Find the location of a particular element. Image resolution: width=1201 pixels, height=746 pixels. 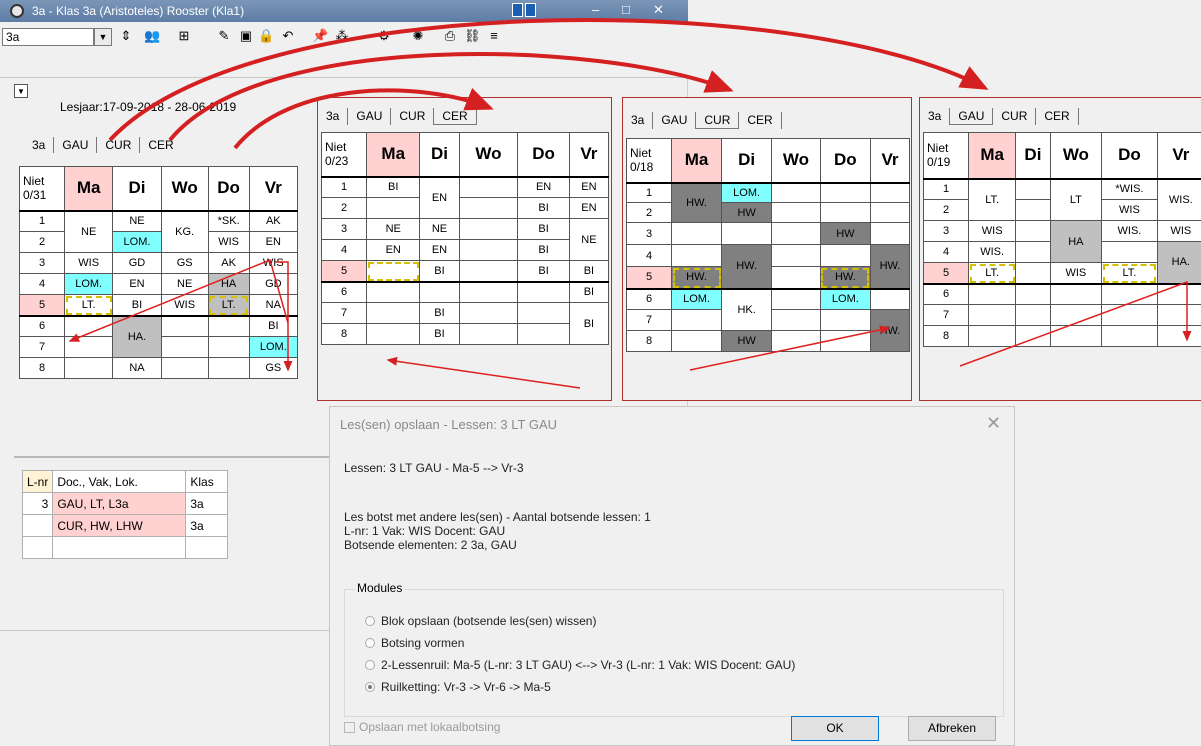

grid-icon: ⊞ is located at coordinates (184, 36).